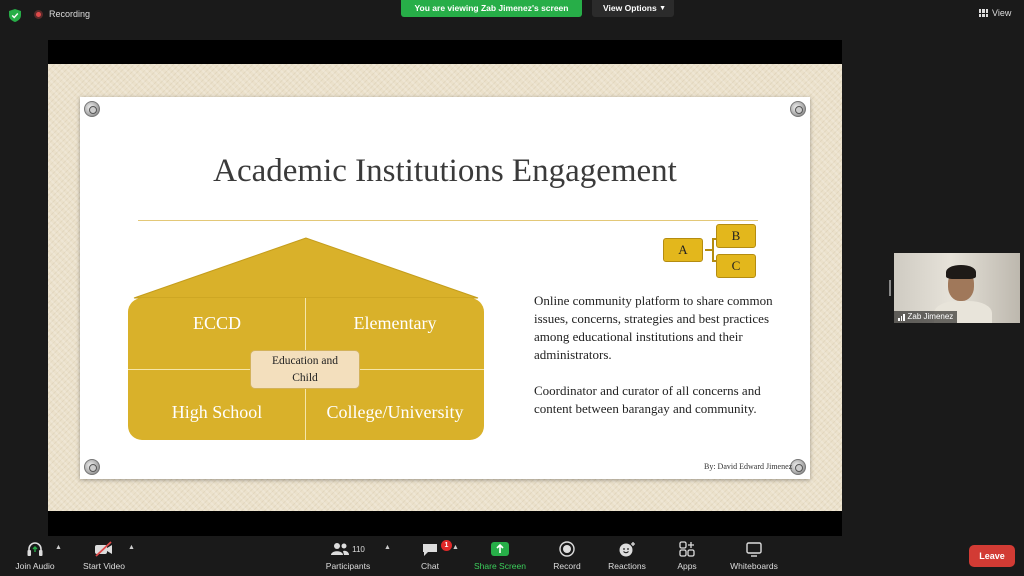 The height and width of the screenshot is (576, 1024). What do you see at coordinates (38, 14) in the screenshot?
I see `recording-dot-icon` at bounding box center [38, 14].